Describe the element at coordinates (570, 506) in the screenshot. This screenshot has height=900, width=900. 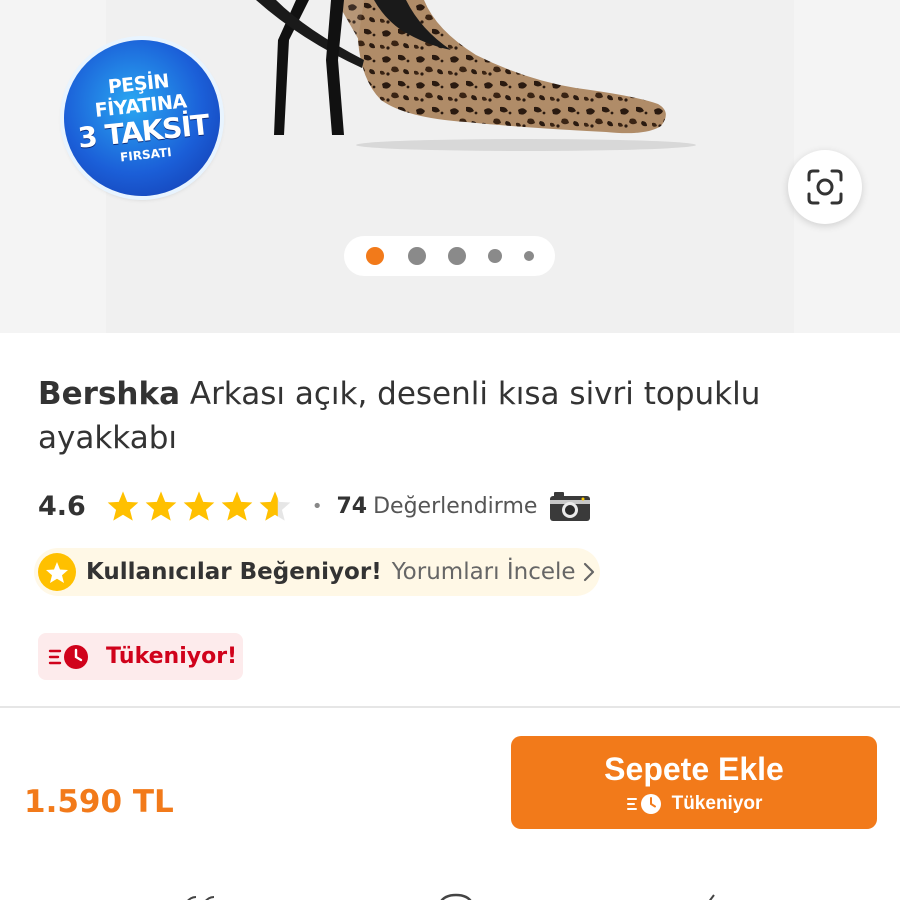
I see `camera-icon` at that location.